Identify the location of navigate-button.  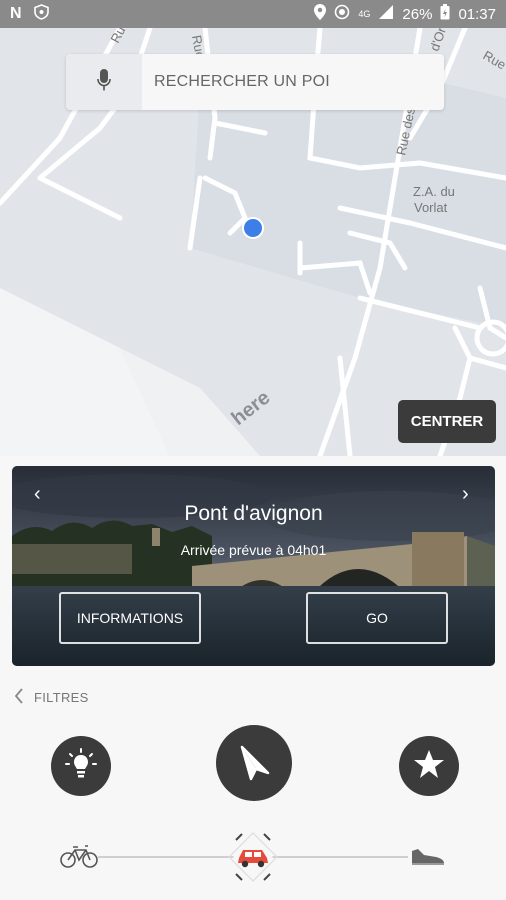
(254, 763).